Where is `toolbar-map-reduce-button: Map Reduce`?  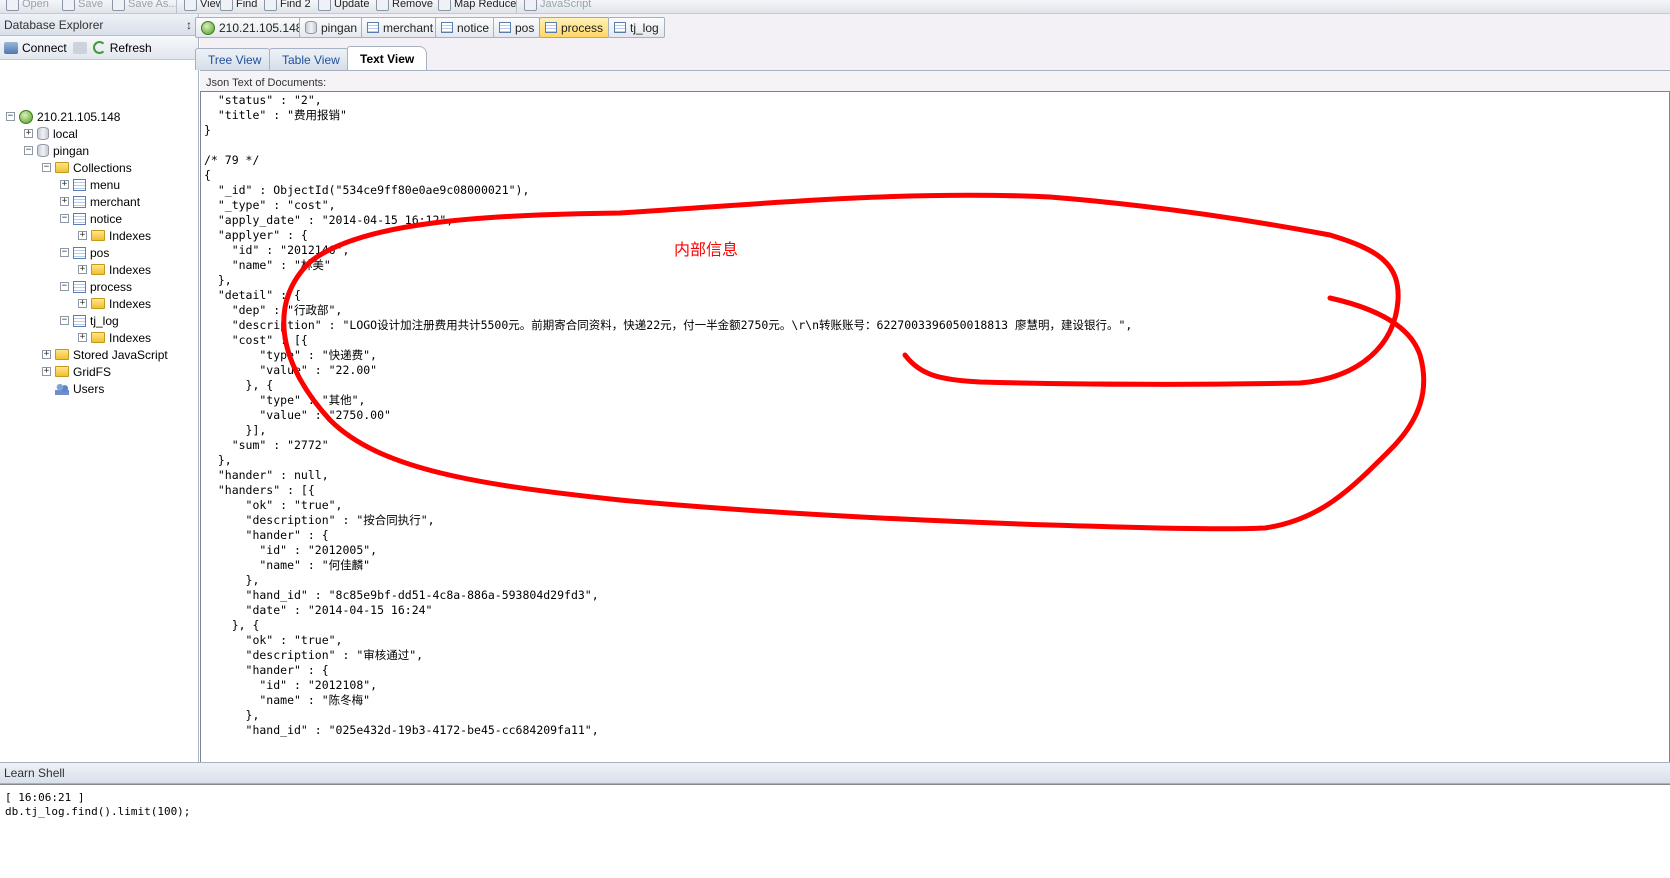
toolbar-map-reduce-button: Map Reduce is located at coordinates (477, 6).